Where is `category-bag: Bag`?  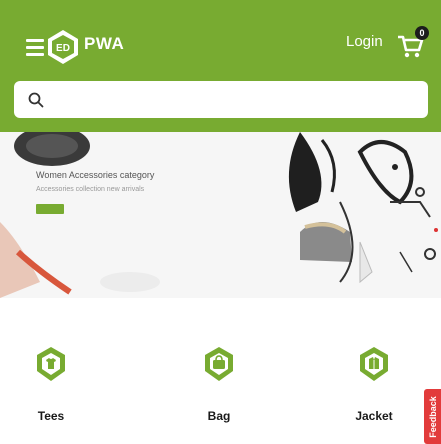
category-bag: Bag is located at coordinates (219, 384).